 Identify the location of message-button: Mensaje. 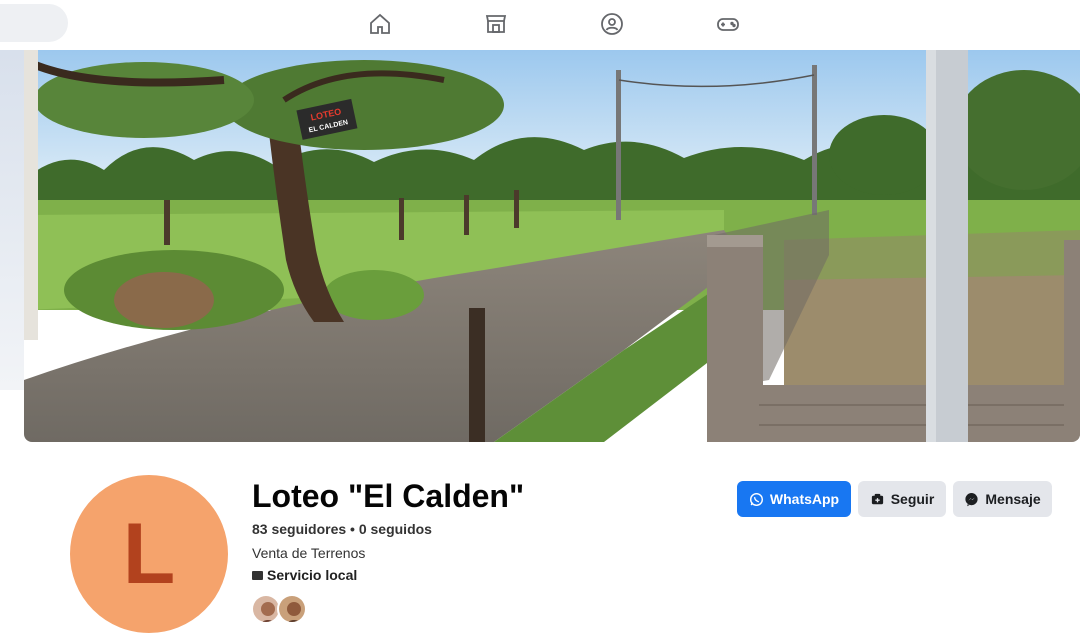
(1002, 499).